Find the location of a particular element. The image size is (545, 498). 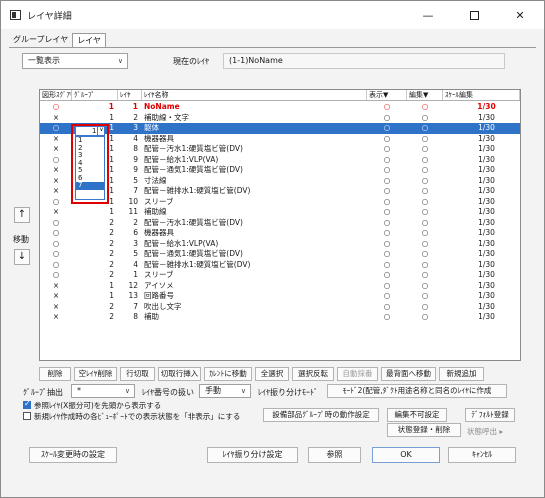

group-extract-select: * ∨ is located at coordinates (103, 391).